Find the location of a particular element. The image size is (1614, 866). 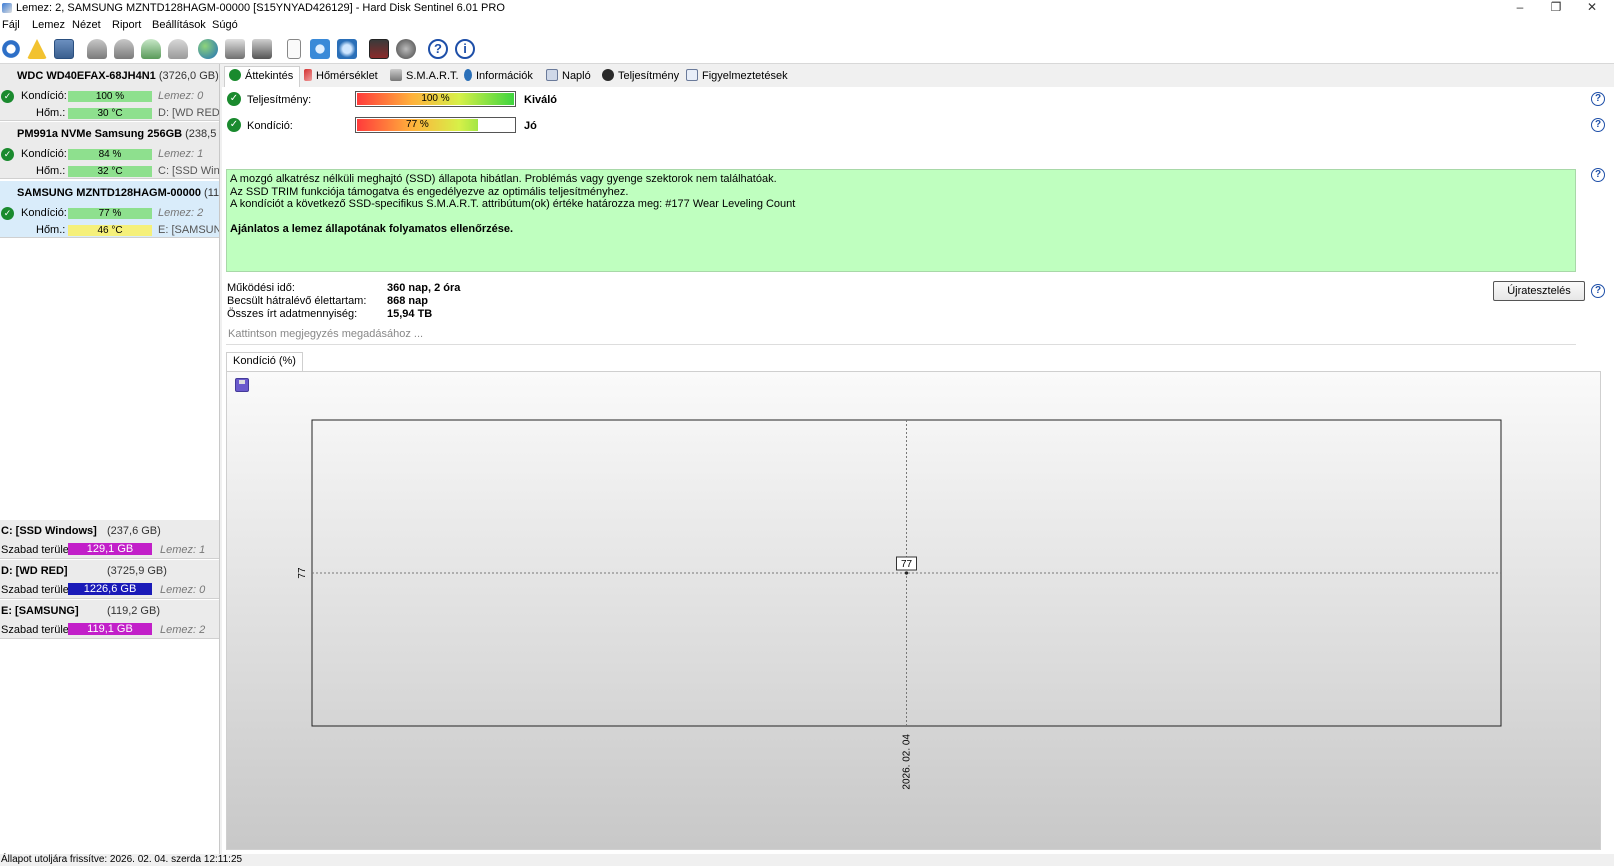

menu-disk: Lemez is located at coordinates (48, 25).